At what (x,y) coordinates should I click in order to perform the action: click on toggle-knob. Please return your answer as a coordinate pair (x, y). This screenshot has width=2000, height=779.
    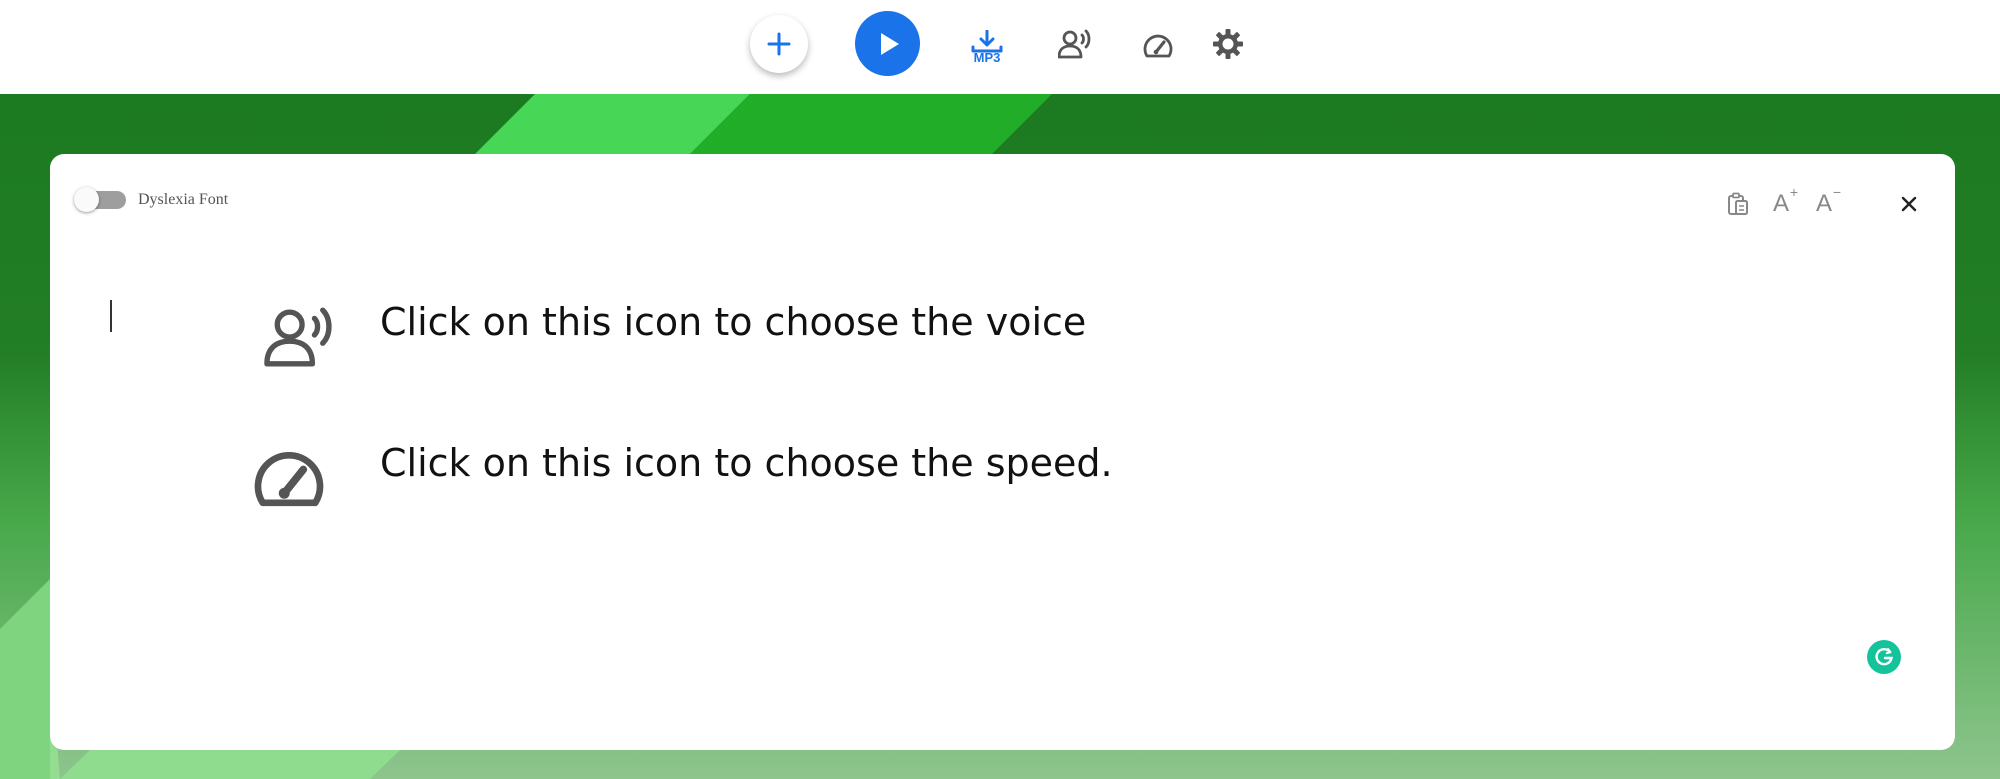
    Looking at the image, I should click on (86, 199).